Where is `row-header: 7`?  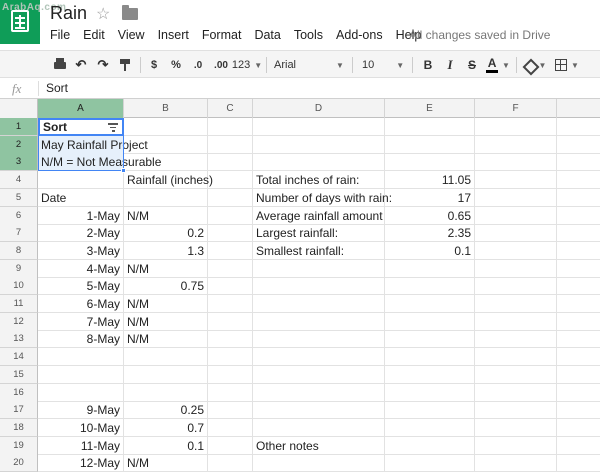 row-header: 7 is located at coordinates (19, 233).